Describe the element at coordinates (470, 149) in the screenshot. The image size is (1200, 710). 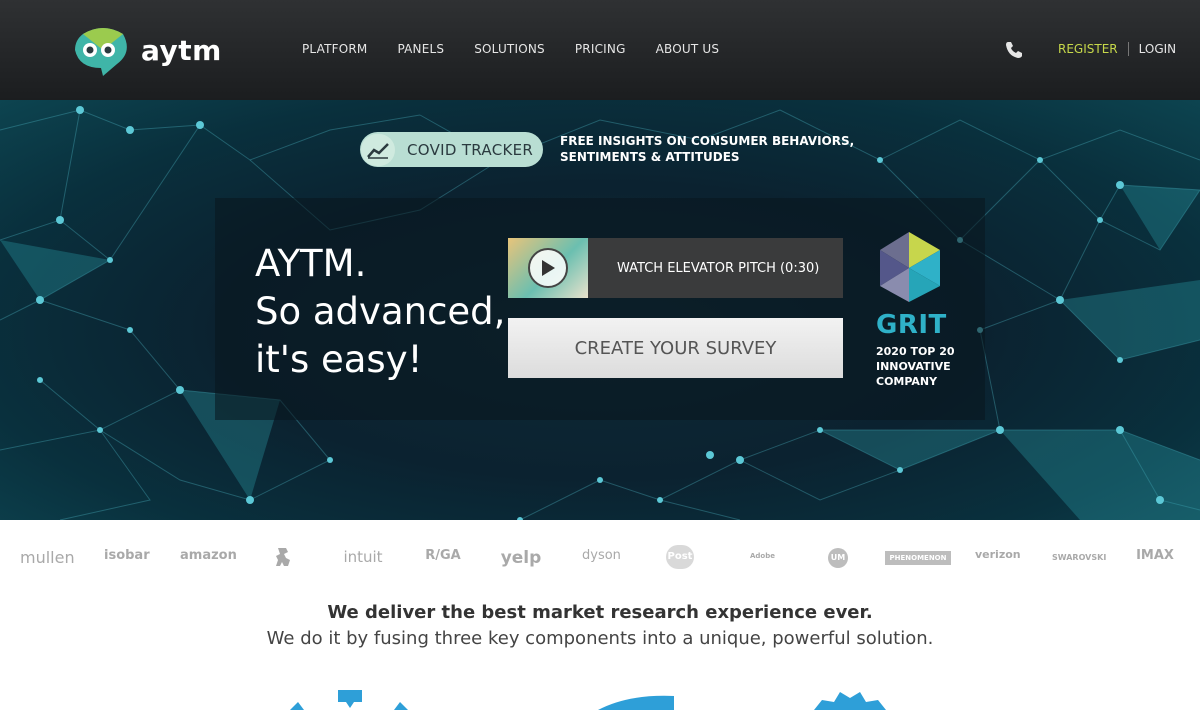
I see `covid-tracker-label: COVID TRACKER` at that location.